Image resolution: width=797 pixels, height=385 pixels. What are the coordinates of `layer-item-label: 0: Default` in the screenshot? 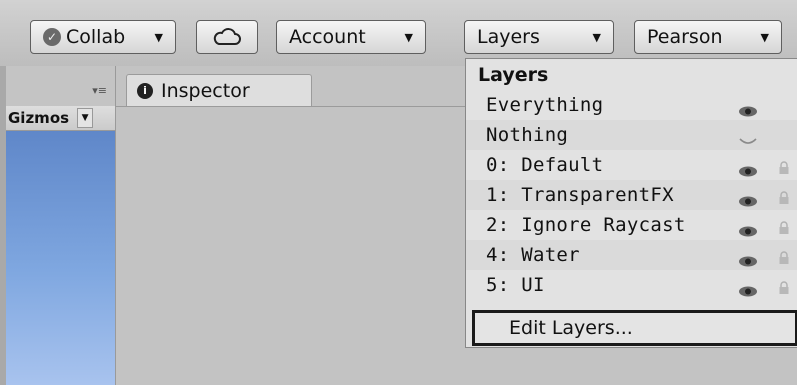 It's located at (545, 165).